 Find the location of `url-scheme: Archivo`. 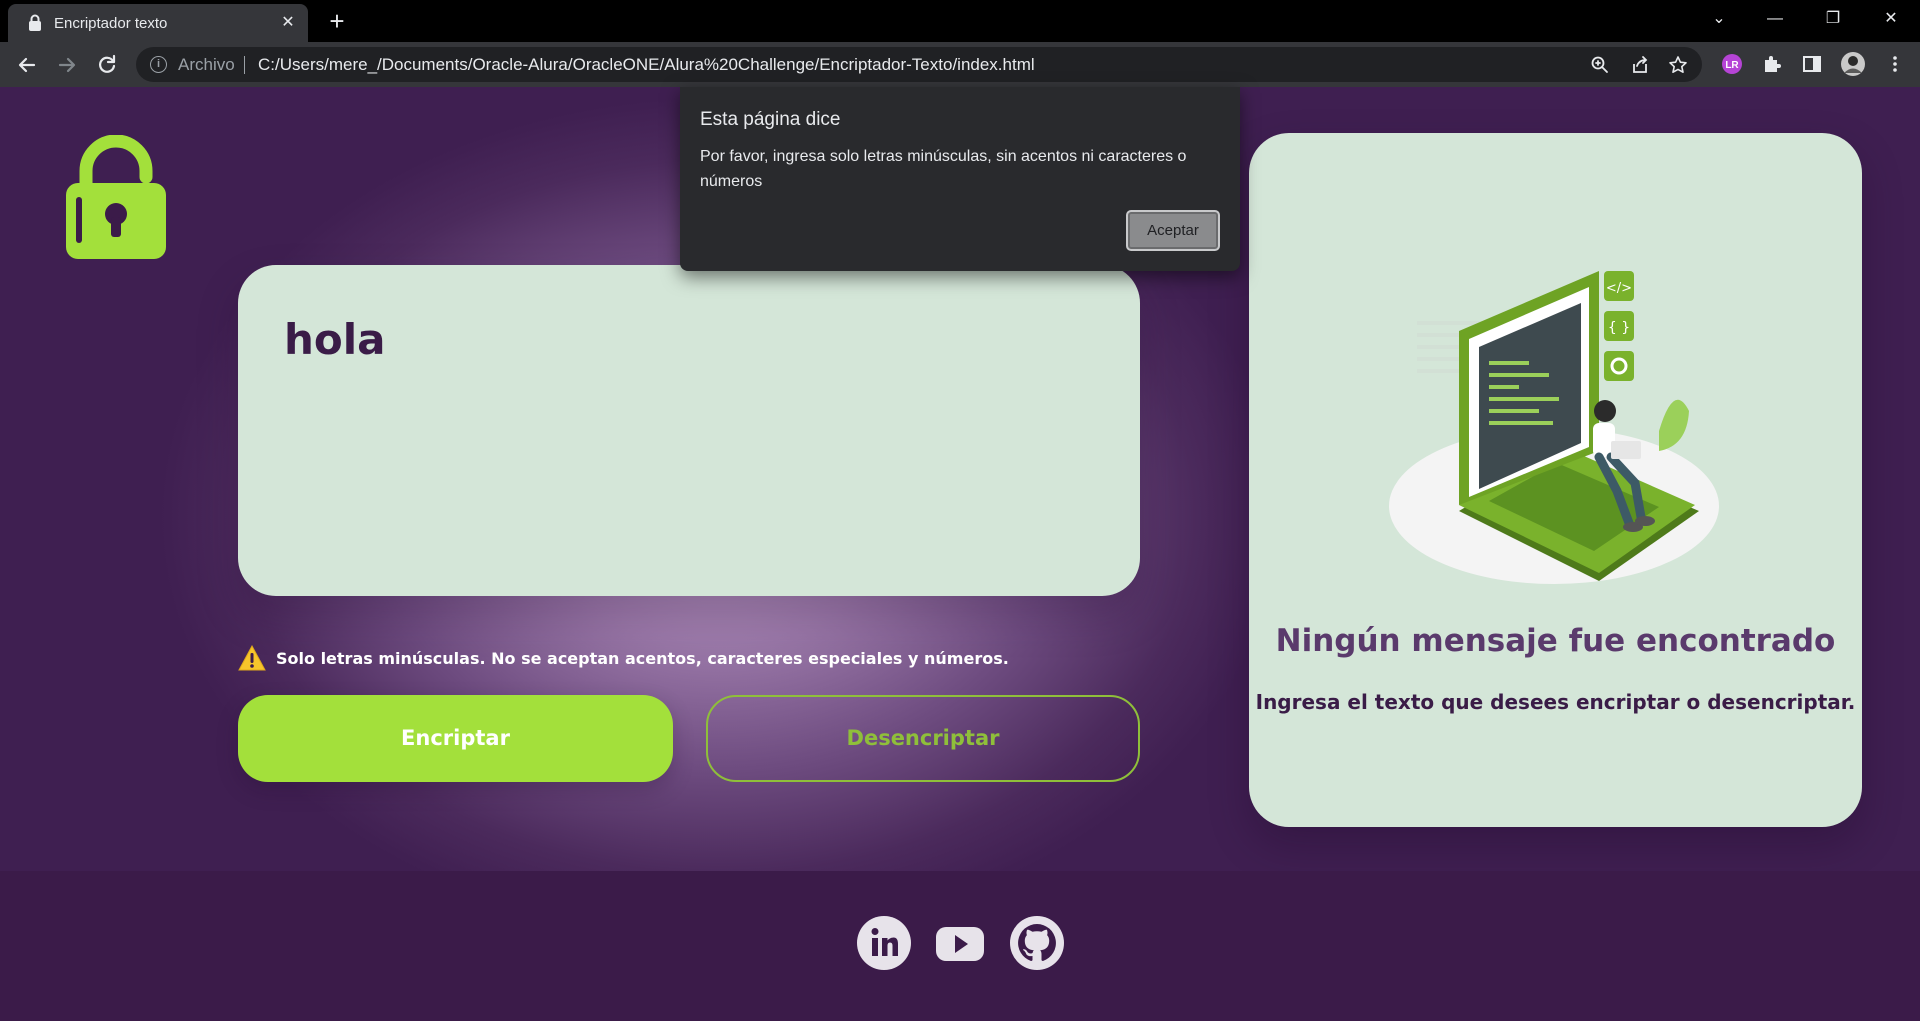

url-scheme: Archivo is located at coordinates (206, 64).